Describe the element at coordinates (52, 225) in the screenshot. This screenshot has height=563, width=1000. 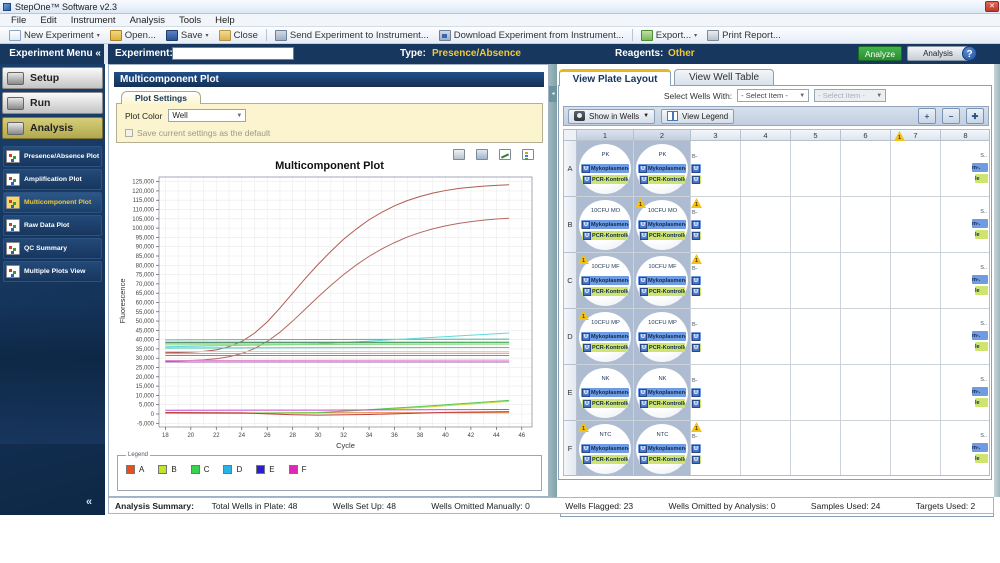
I see `sidebar-item-raw-data-plot: Raw Data Plot` at that location.